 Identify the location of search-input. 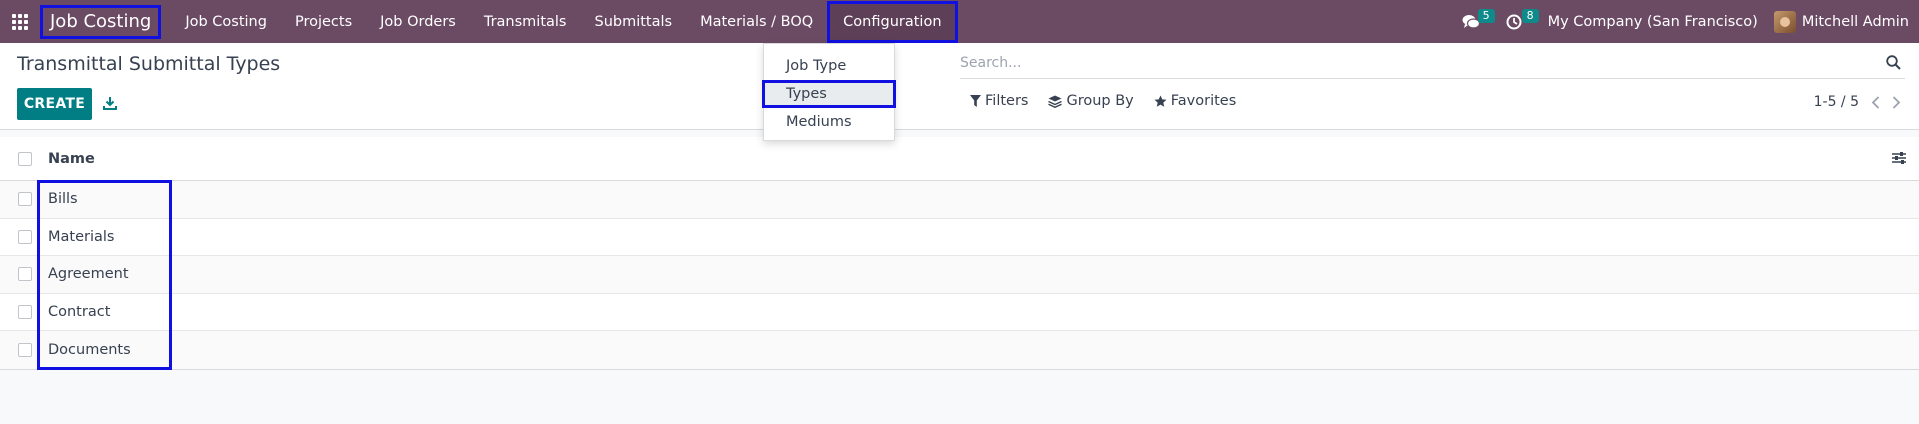
(1410, 63).